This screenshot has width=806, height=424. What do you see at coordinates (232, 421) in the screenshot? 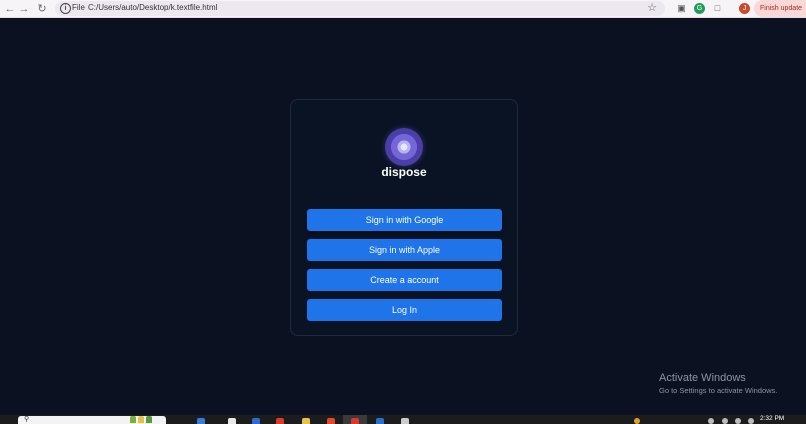
I see `taskbar-file-icon` at bounding box center [232, 421].